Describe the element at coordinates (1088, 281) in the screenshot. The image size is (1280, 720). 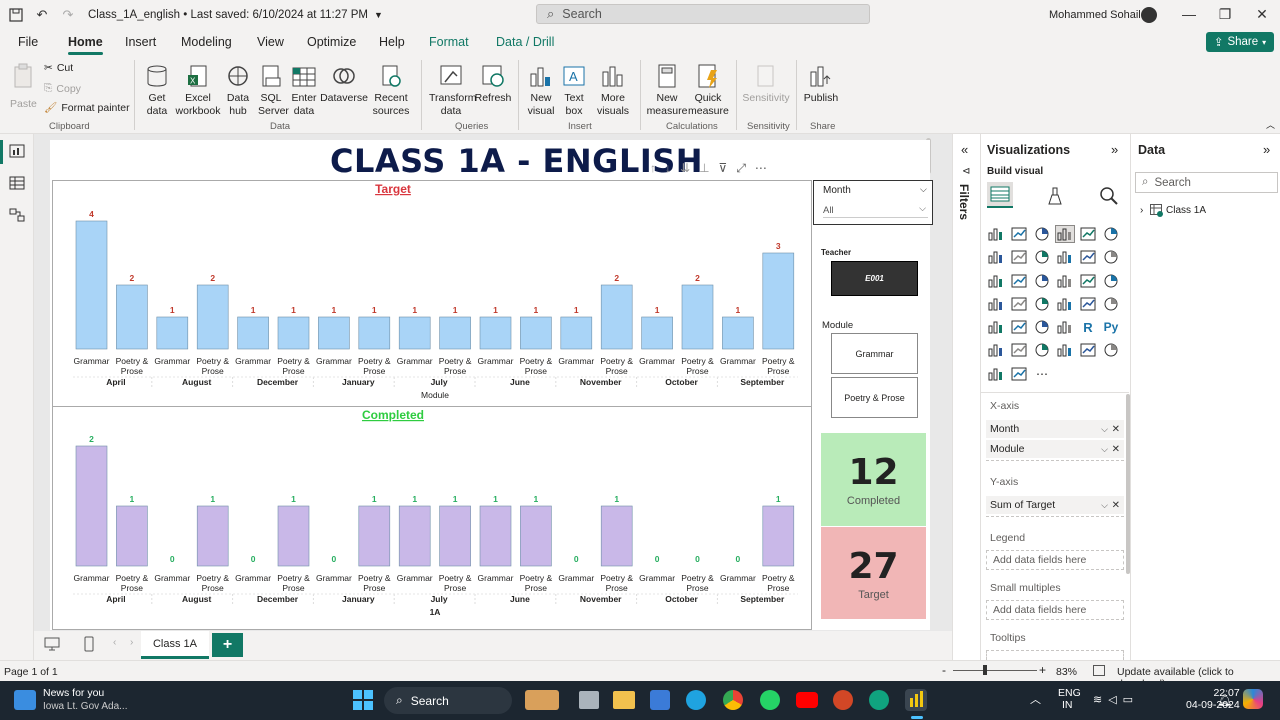
I see `donut-visual-icon` at that location.